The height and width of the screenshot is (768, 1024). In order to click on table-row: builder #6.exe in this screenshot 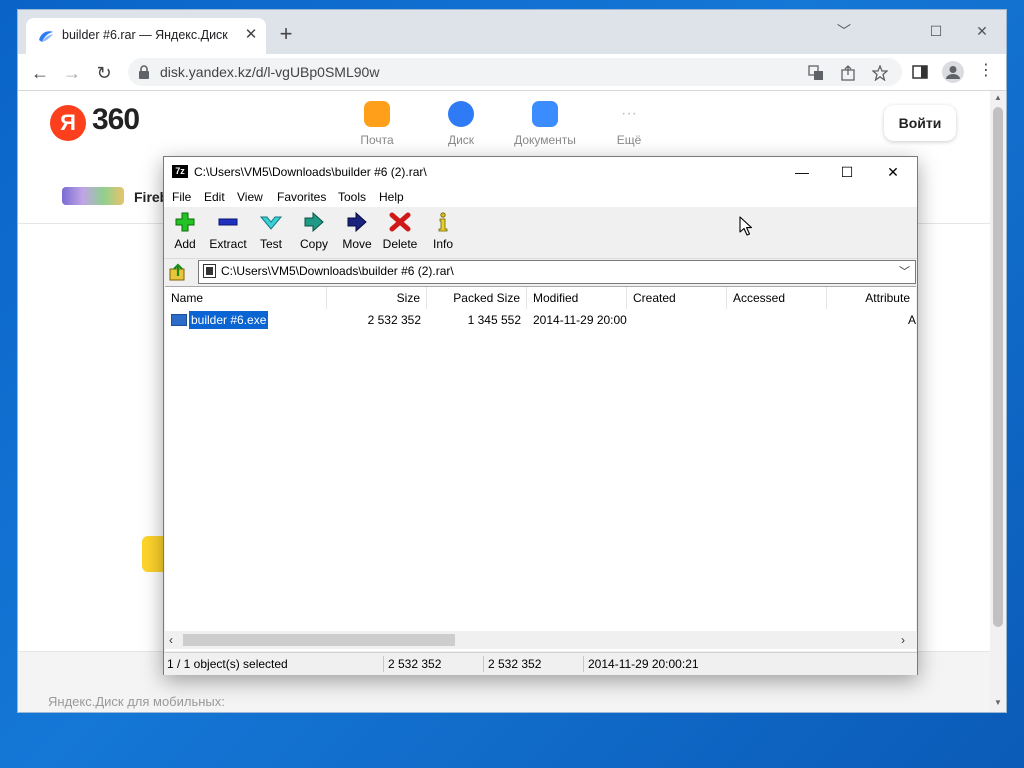, I will do `click(219, 320)`.